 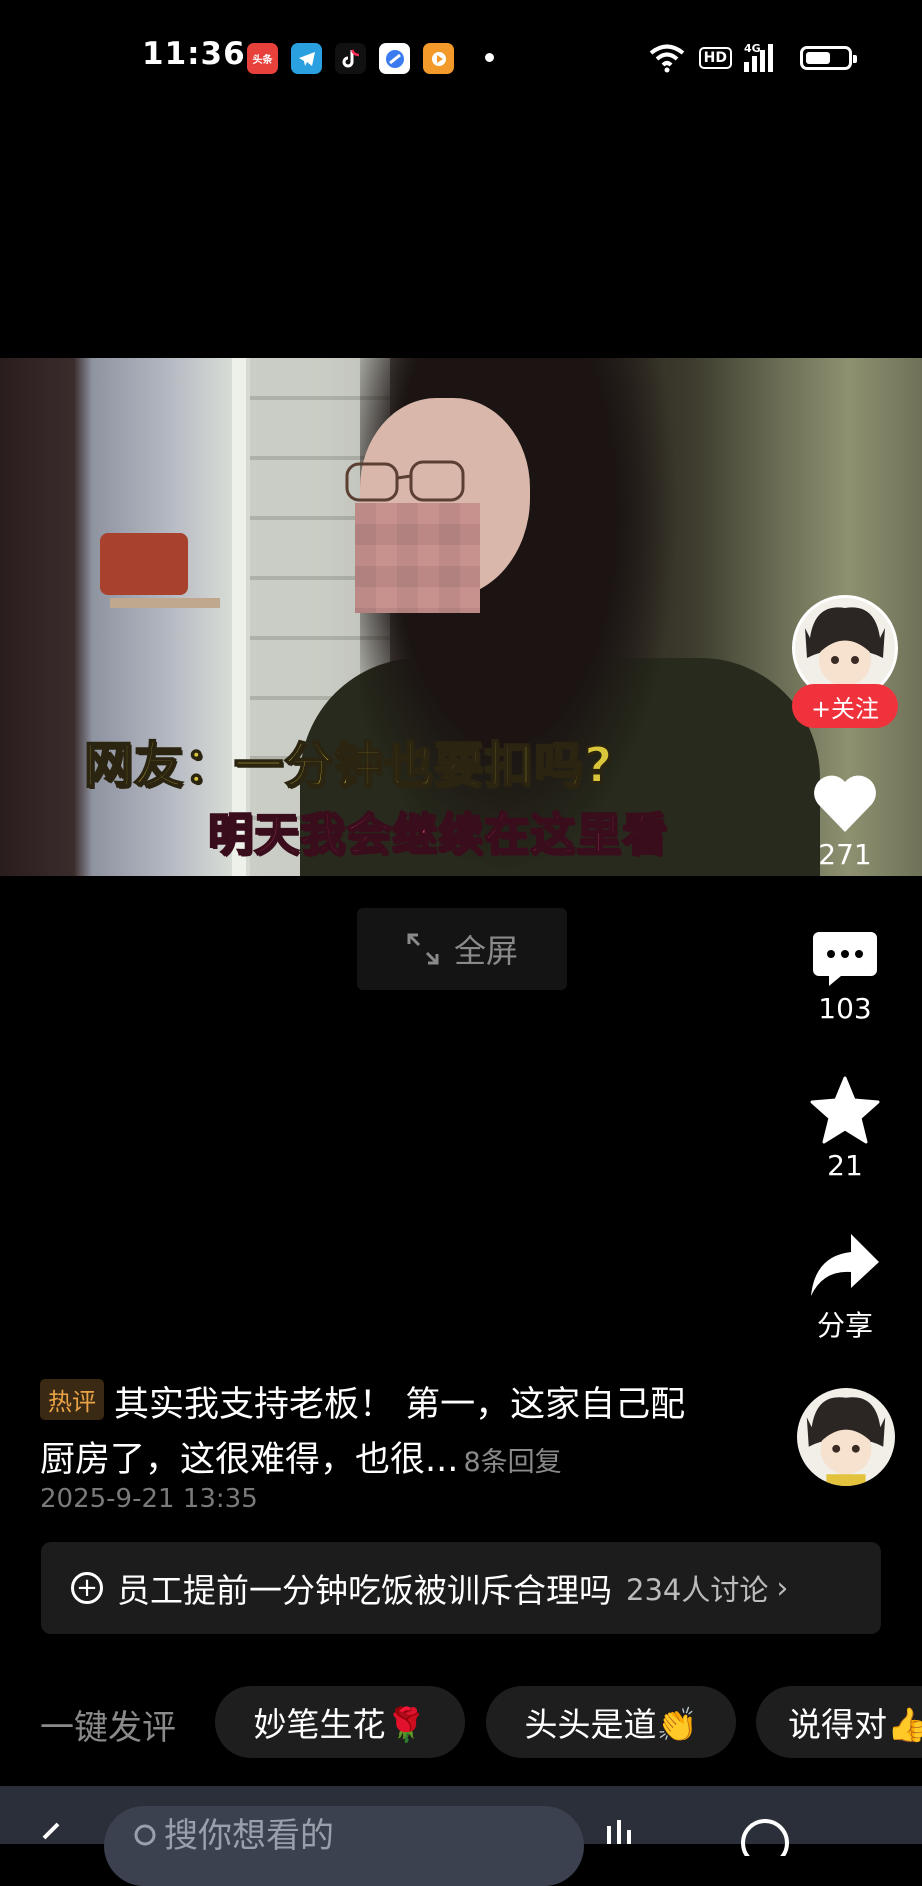 What do you see at coordinates (845, 854) in the screenshot?
I see `like-count: 271` at bounding box center [845, 854].